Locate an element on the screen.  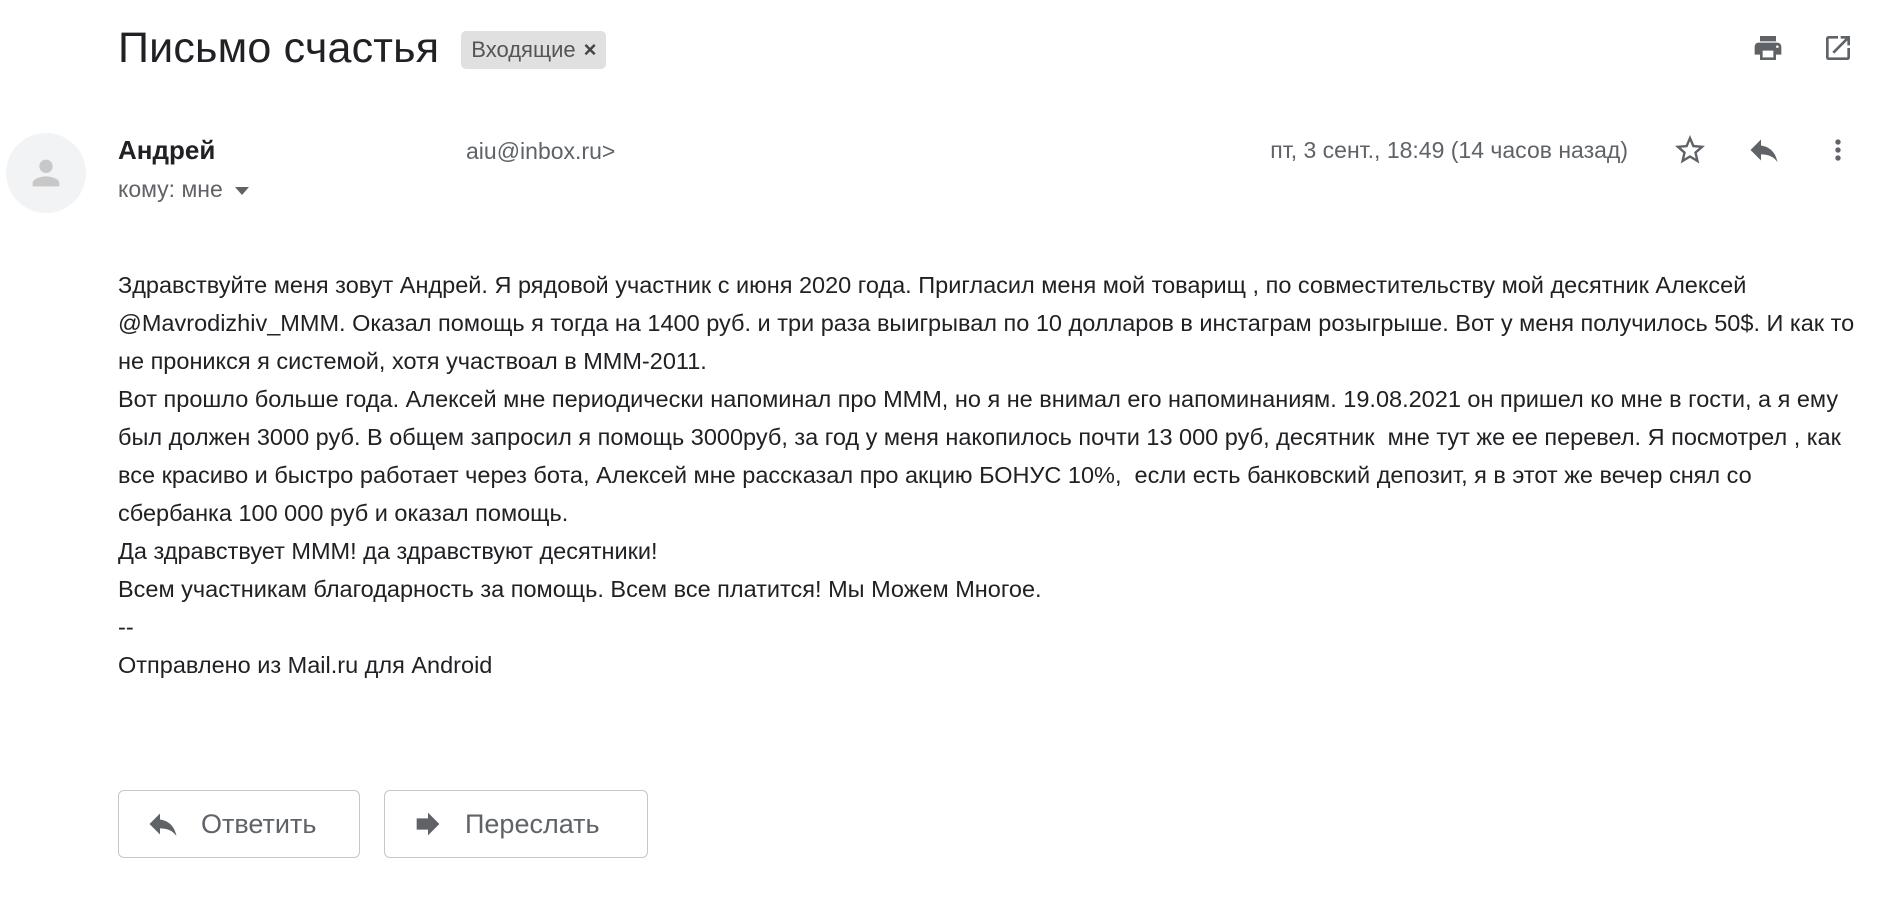
star-icon is located at coordinates (1690, 149).